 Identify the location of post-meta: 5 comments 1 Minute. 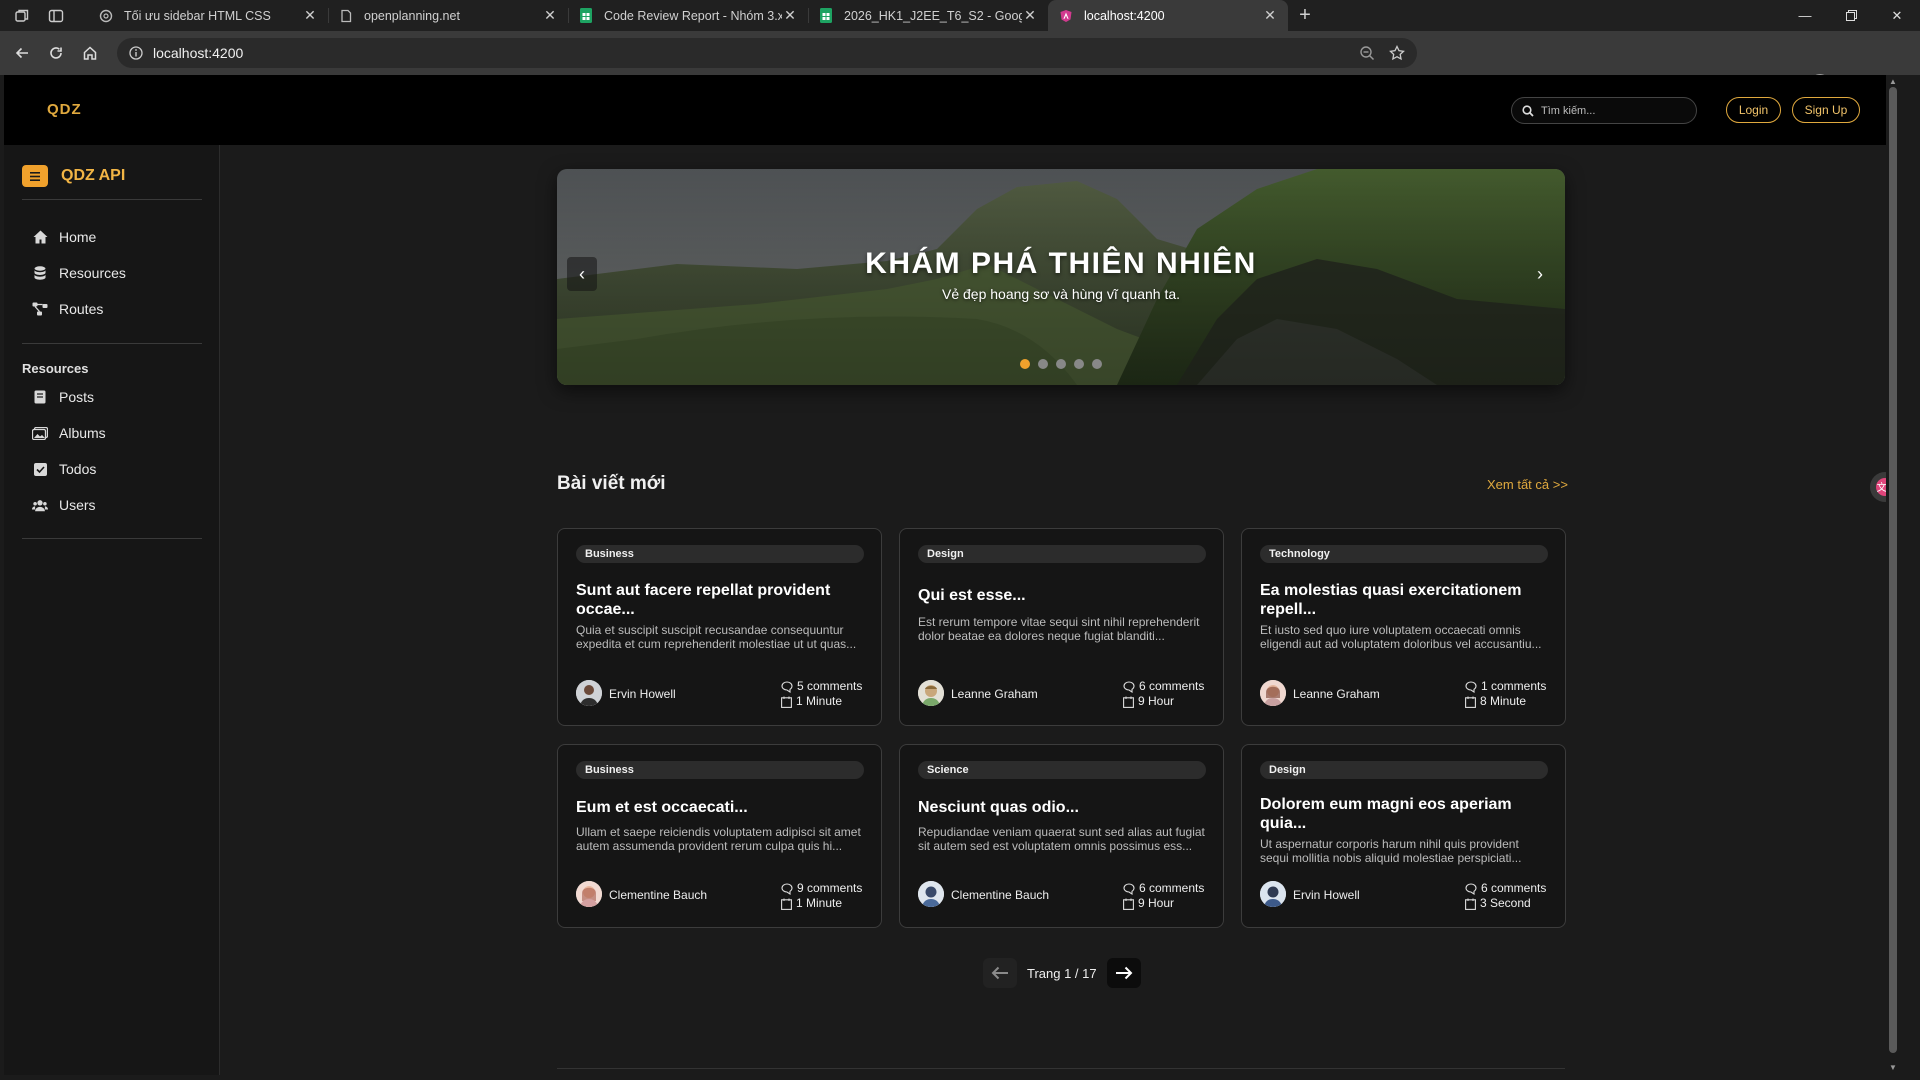
(821, 694).